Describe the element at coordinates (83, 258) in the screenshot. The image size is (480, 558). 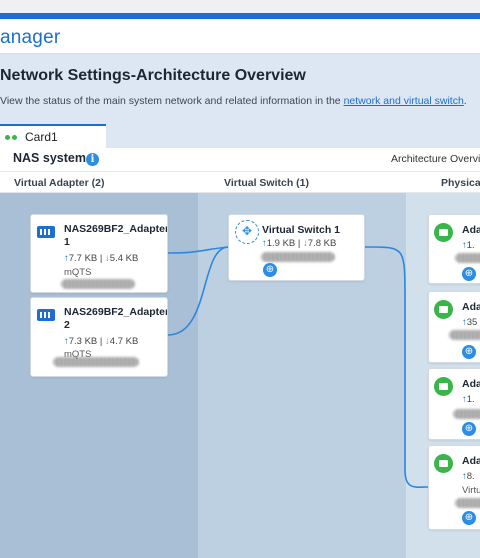
I see `upload-value: 7.7 KB` at that location.